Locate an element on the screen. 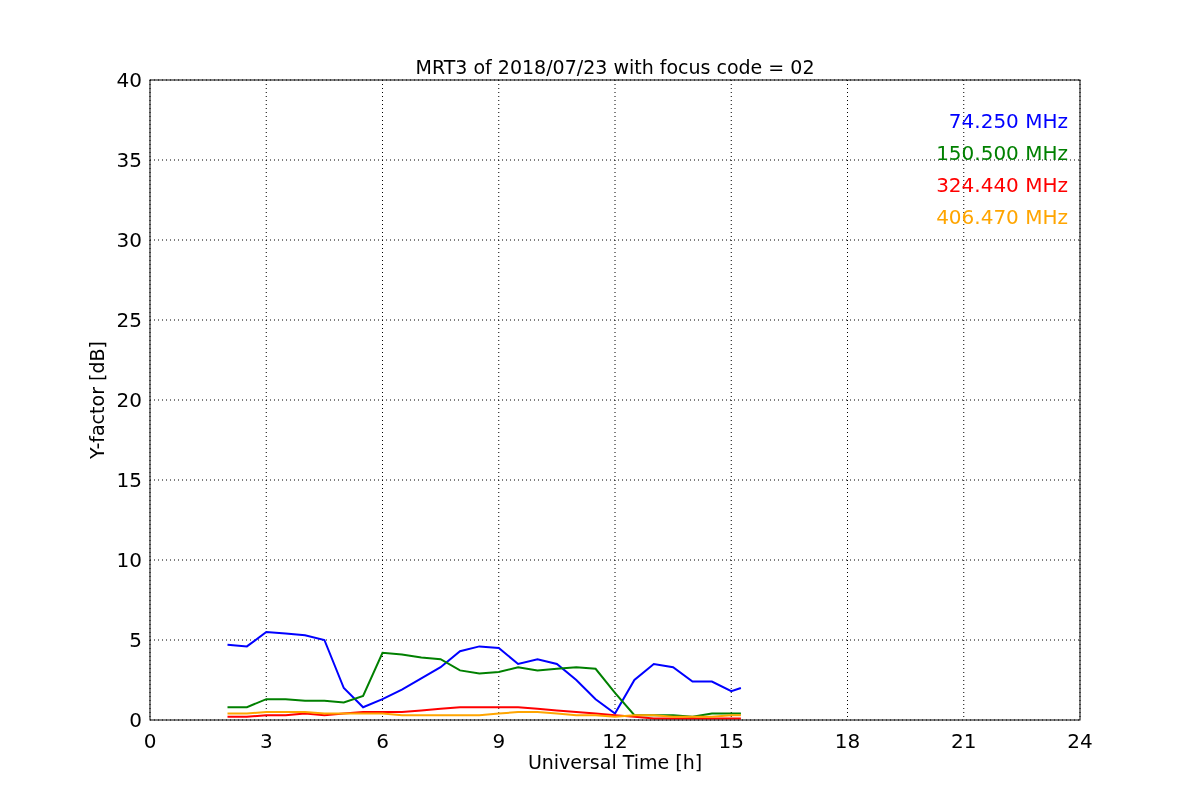 The height and width of the screenshot is (800, 1200). legend-label: 324.440 MHz is located at coordinates (1002, 185).